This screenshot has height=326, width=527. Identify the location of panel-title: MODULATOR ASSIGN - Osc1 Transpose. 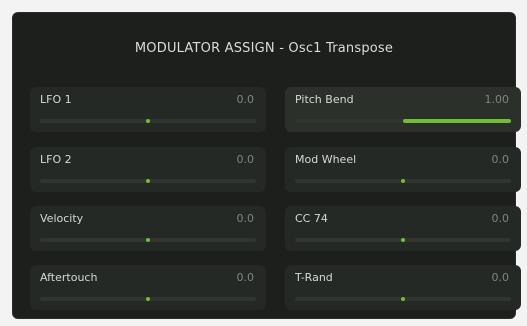
(264, 48).